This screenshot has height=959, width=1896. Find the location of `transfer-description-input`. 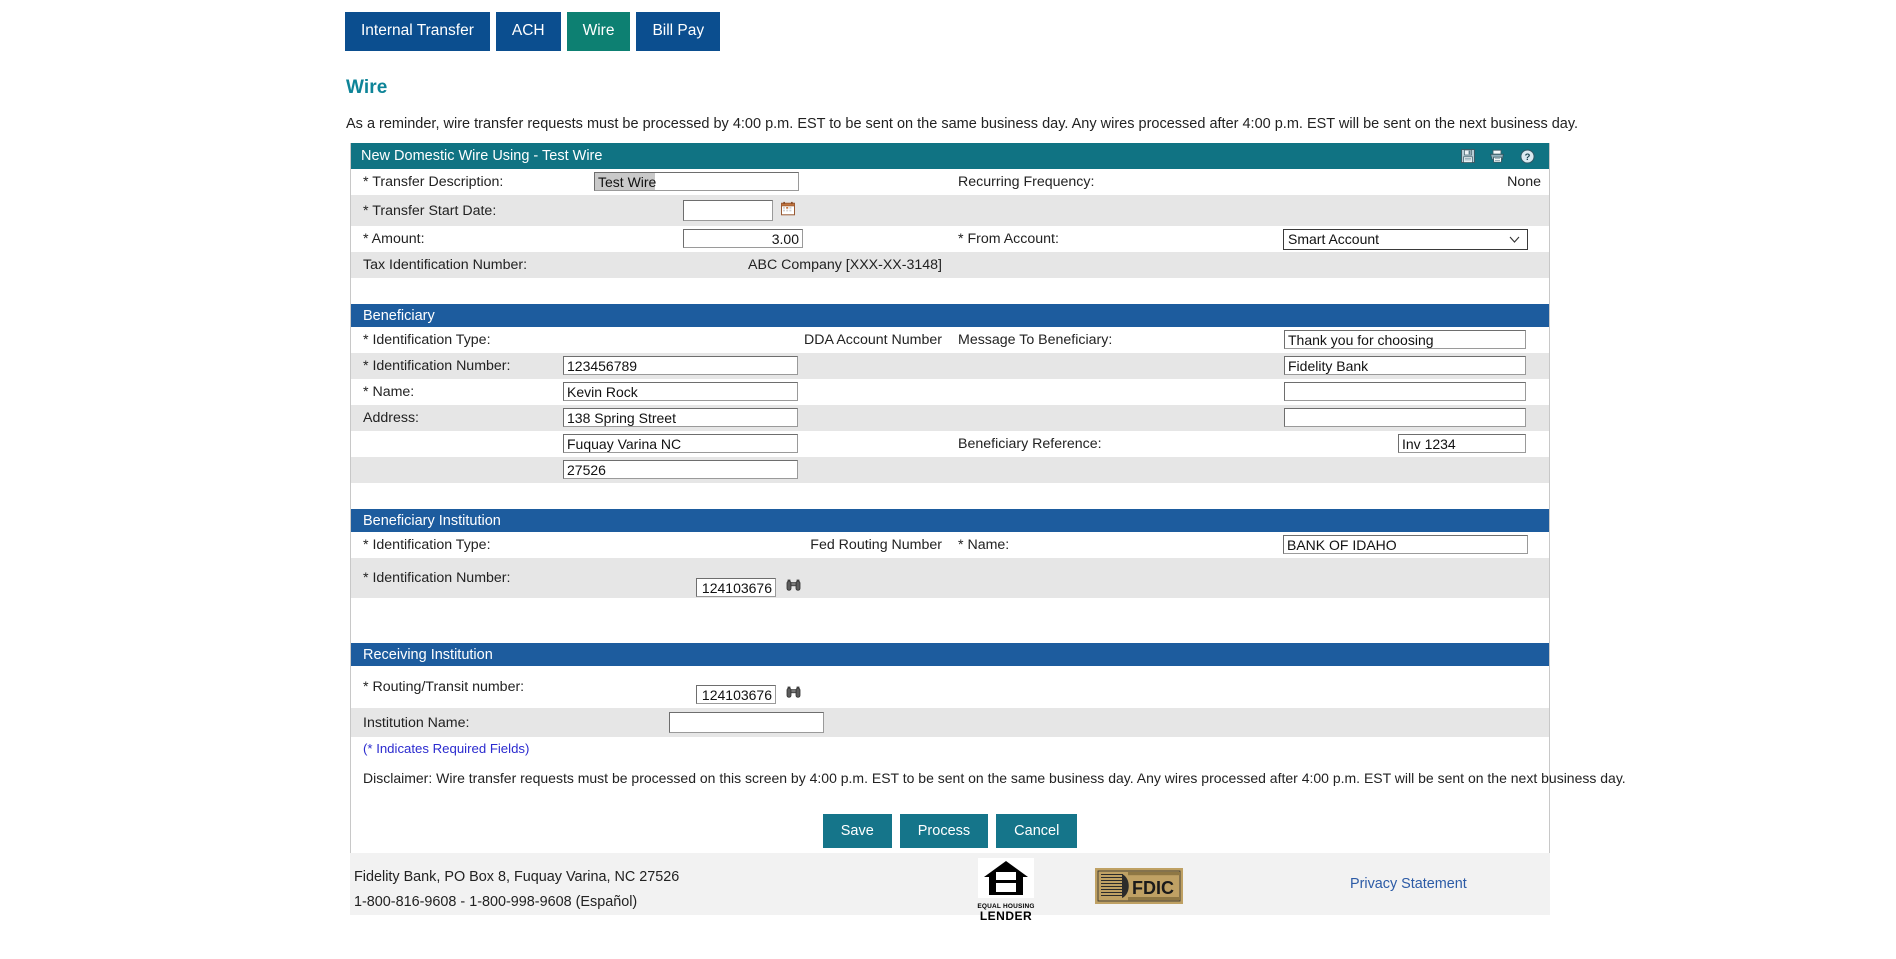

transfer-description-input is located at coordinates (696, 182).